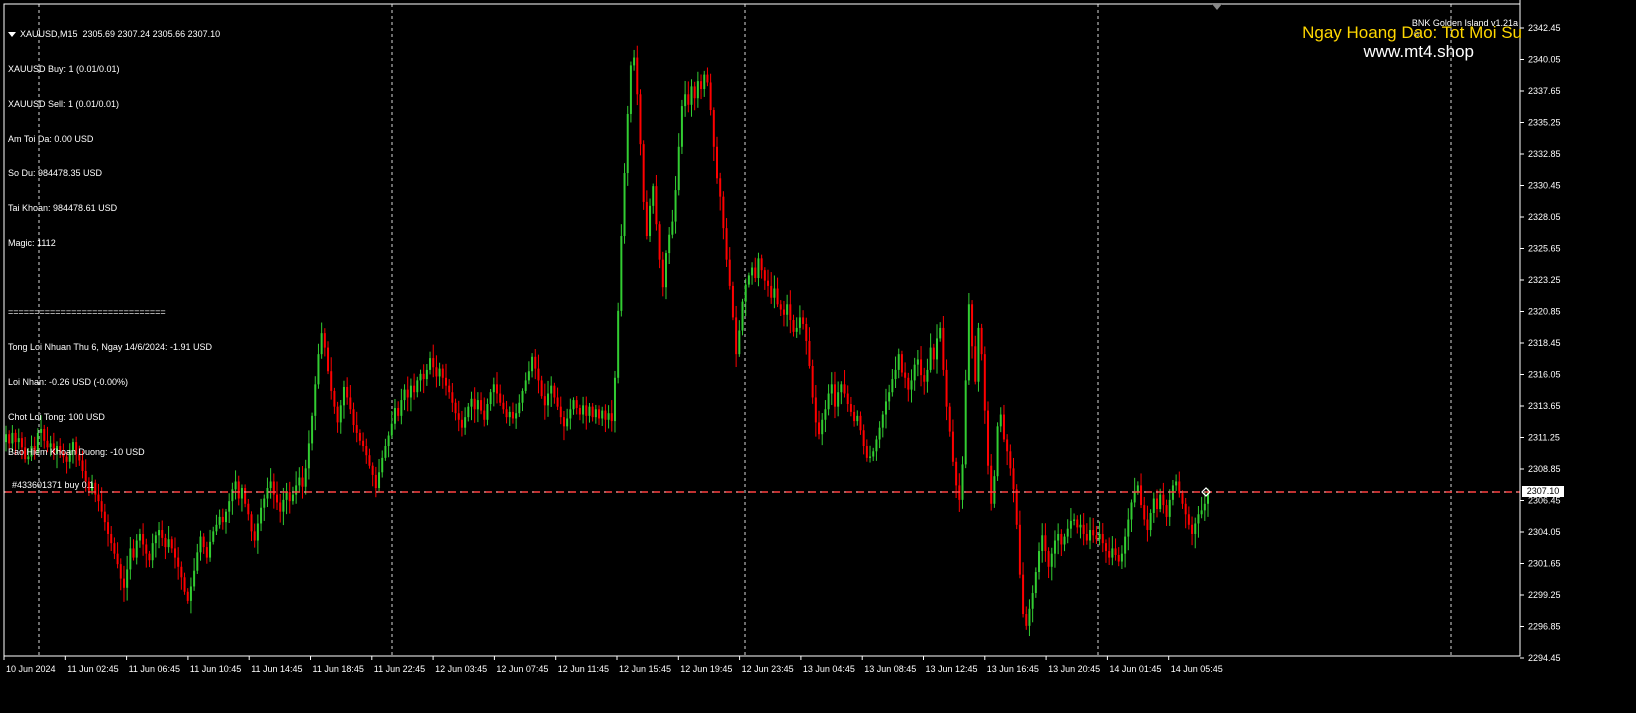 The image size is (1636, 713). What do you see at coordinates (55, 173) in the screenshot?
I see `info-line: So Du: 984478.35 USD` at bounding box center [55, 173].